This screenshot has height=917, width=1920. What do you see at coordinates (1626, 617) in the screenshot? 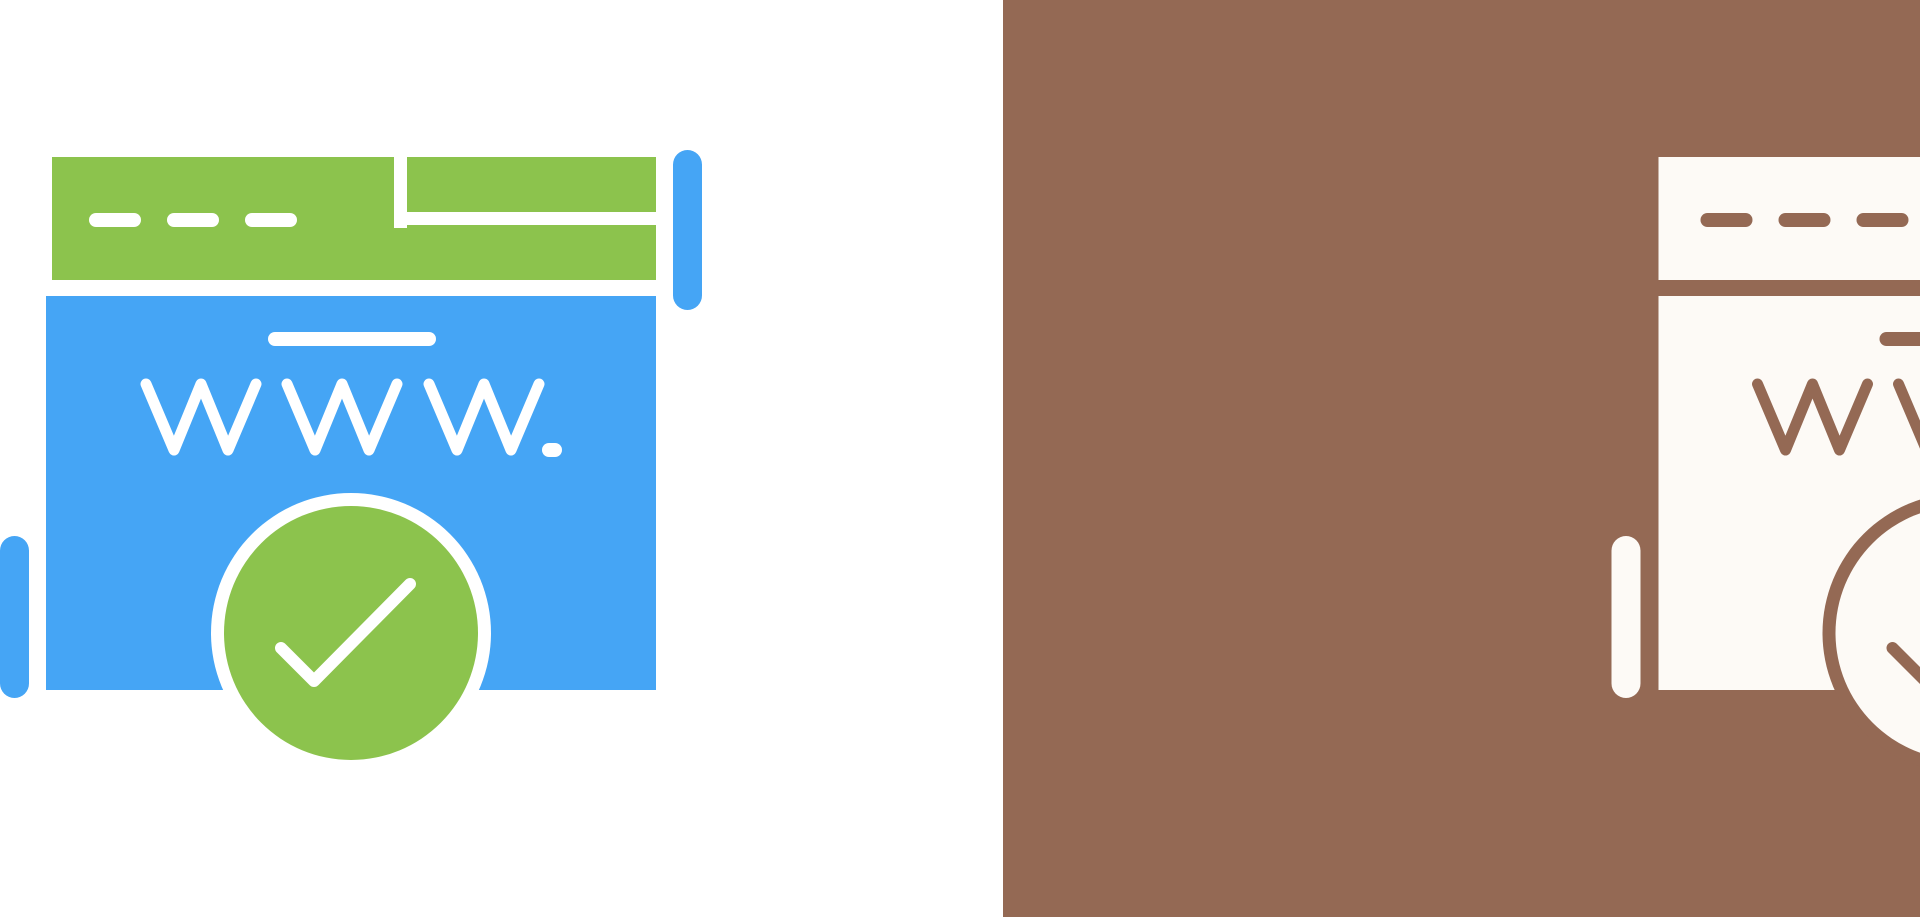
I see `scroll-bar-left` at bounding box center [1626, 617].